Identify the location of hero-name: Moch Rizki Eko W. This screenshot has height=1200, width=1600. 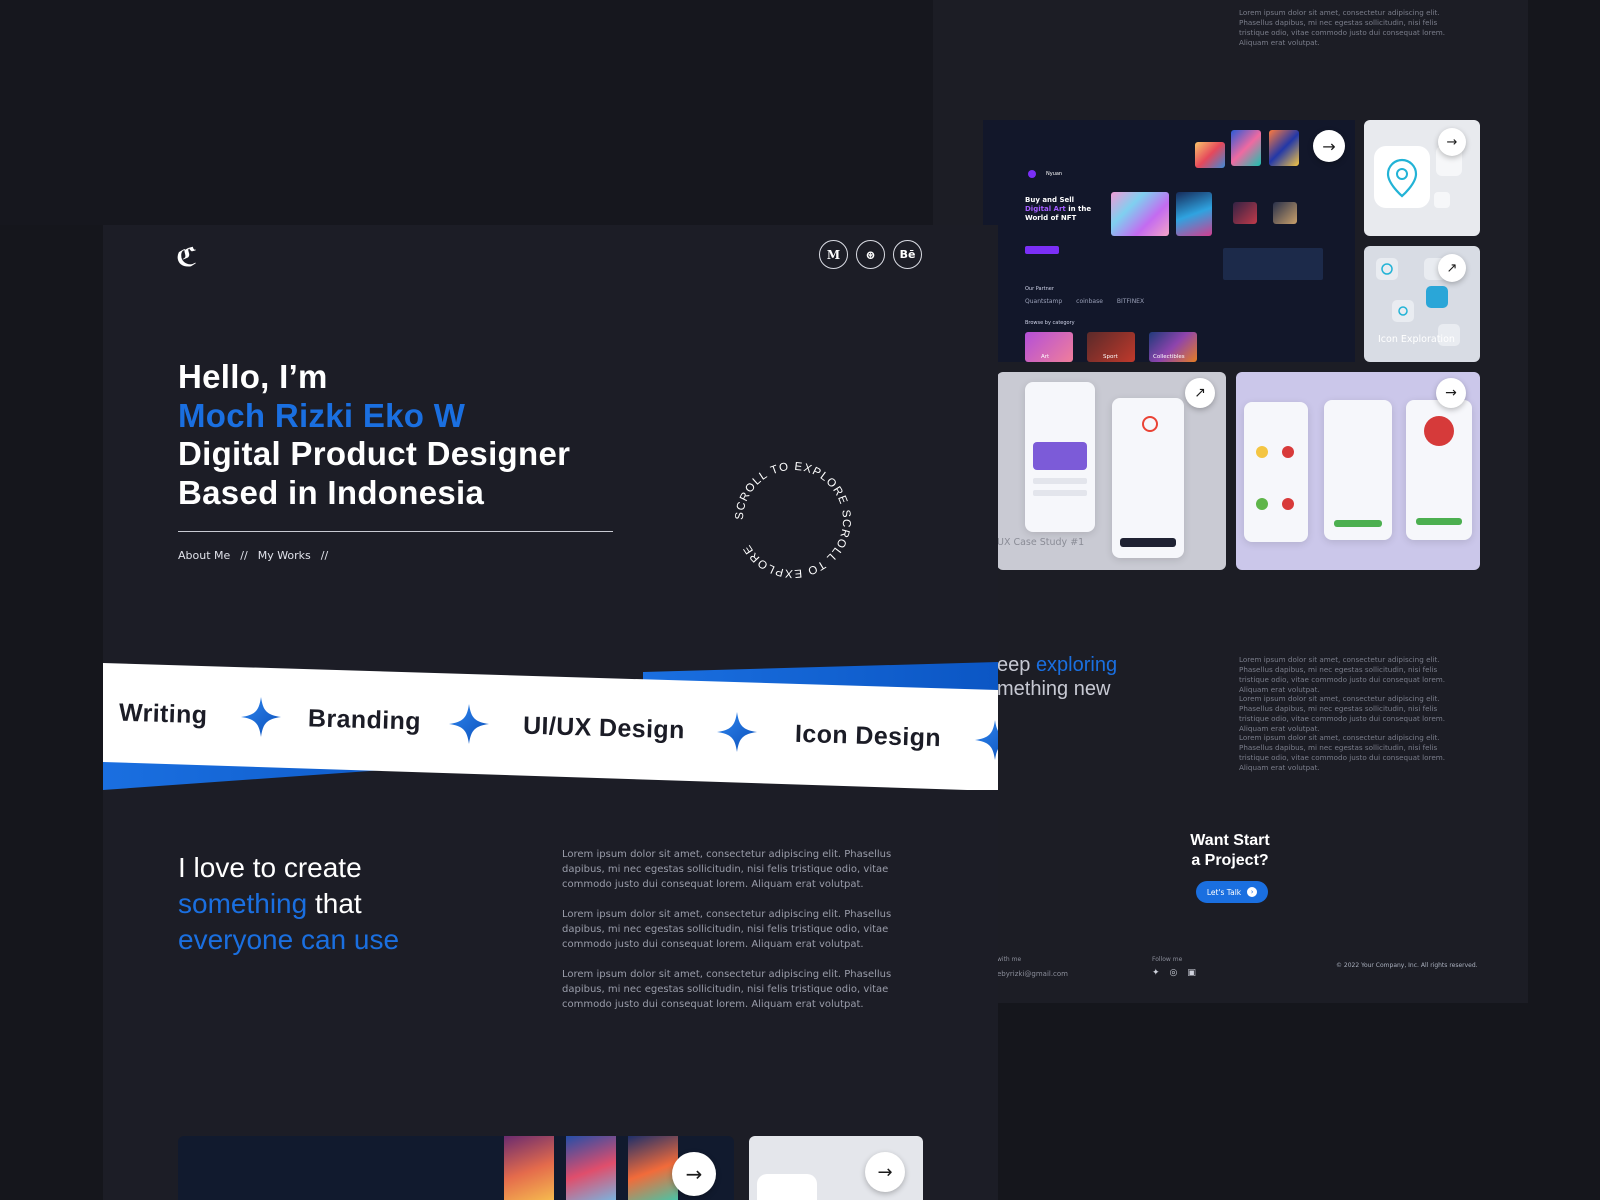
(322, 415).